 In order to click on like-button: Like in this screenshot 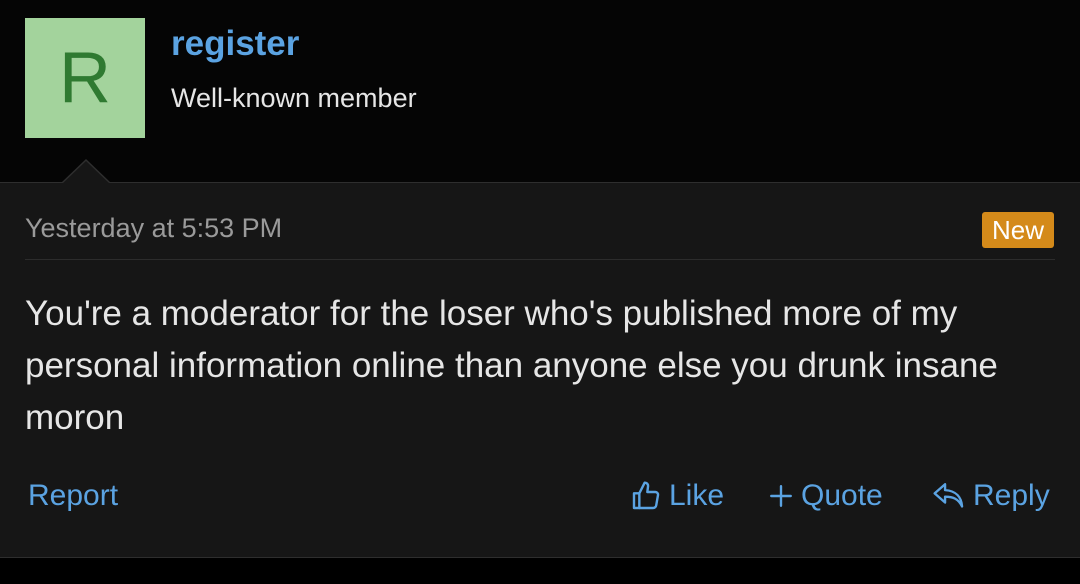, I will do `click(677, 496)`.